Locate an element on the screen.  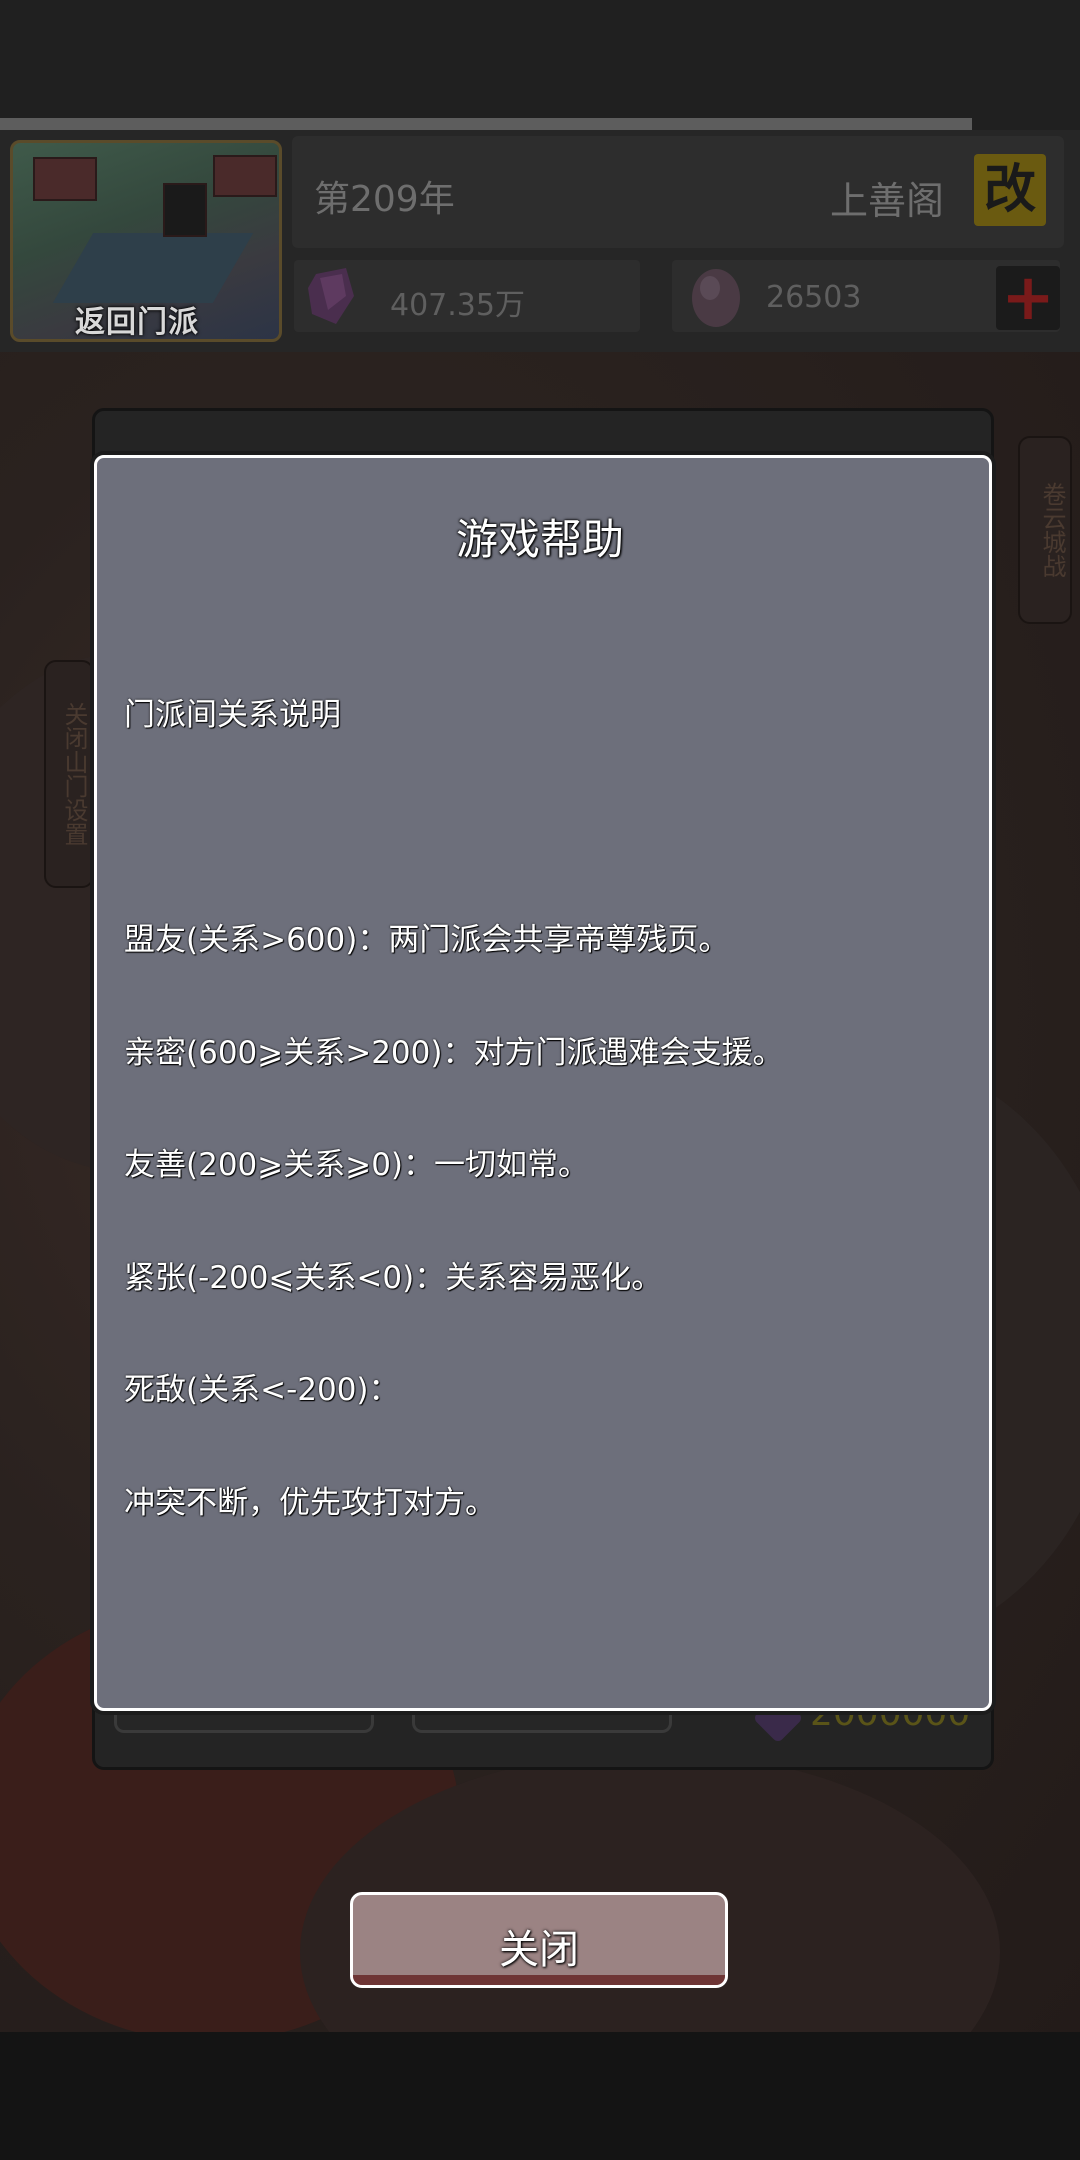
egg-value: 26503 is located at coordinates (814, 297).